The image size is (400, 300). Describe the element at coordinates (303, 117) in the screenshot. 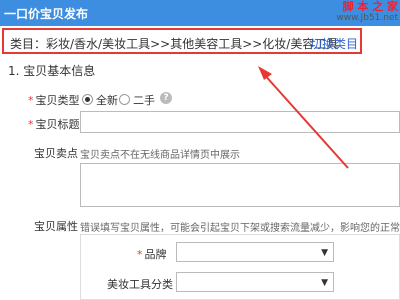

I see `annotation-arrow` at that location.